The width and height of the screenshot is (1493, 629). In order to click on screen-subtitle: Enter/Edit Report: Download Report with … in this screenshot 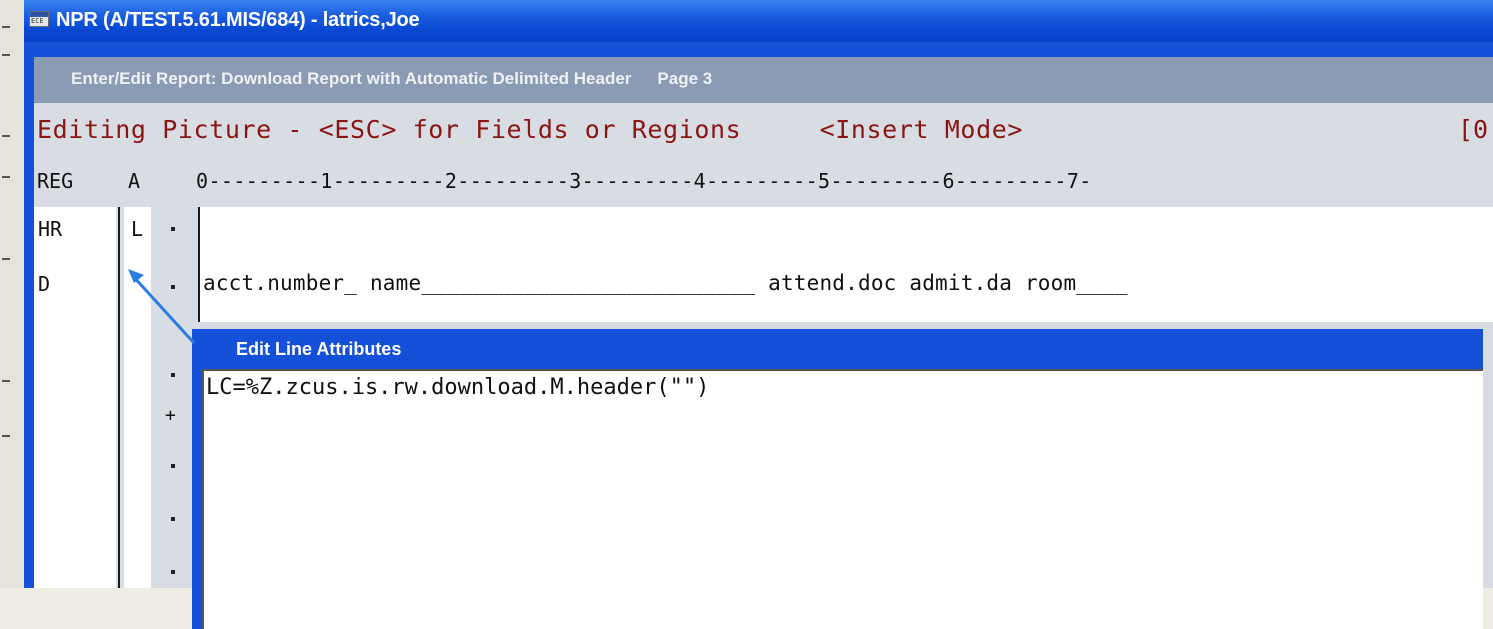, I will do `click(391, 79)`.